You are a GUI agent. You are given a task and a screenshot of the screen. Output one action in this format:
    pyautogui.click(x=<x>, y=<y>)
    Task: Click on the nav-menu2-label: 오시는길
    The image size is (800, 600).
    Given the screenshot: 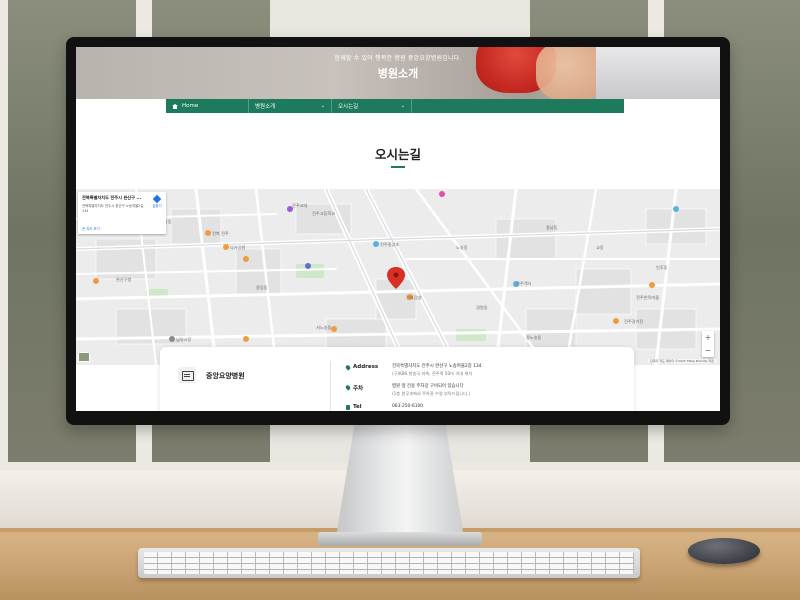 What is the action you would take?
    pyautogui.click(x=348, y=107)
    